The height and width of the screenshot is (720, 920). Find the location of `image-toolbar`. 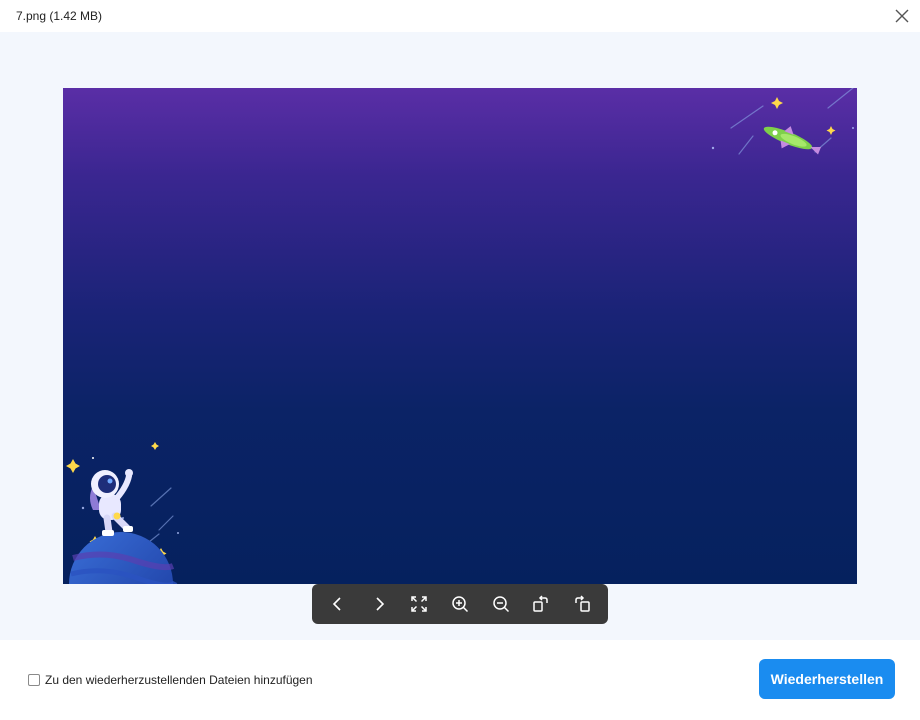

image-toolbar is located at coordinates (460, 604).